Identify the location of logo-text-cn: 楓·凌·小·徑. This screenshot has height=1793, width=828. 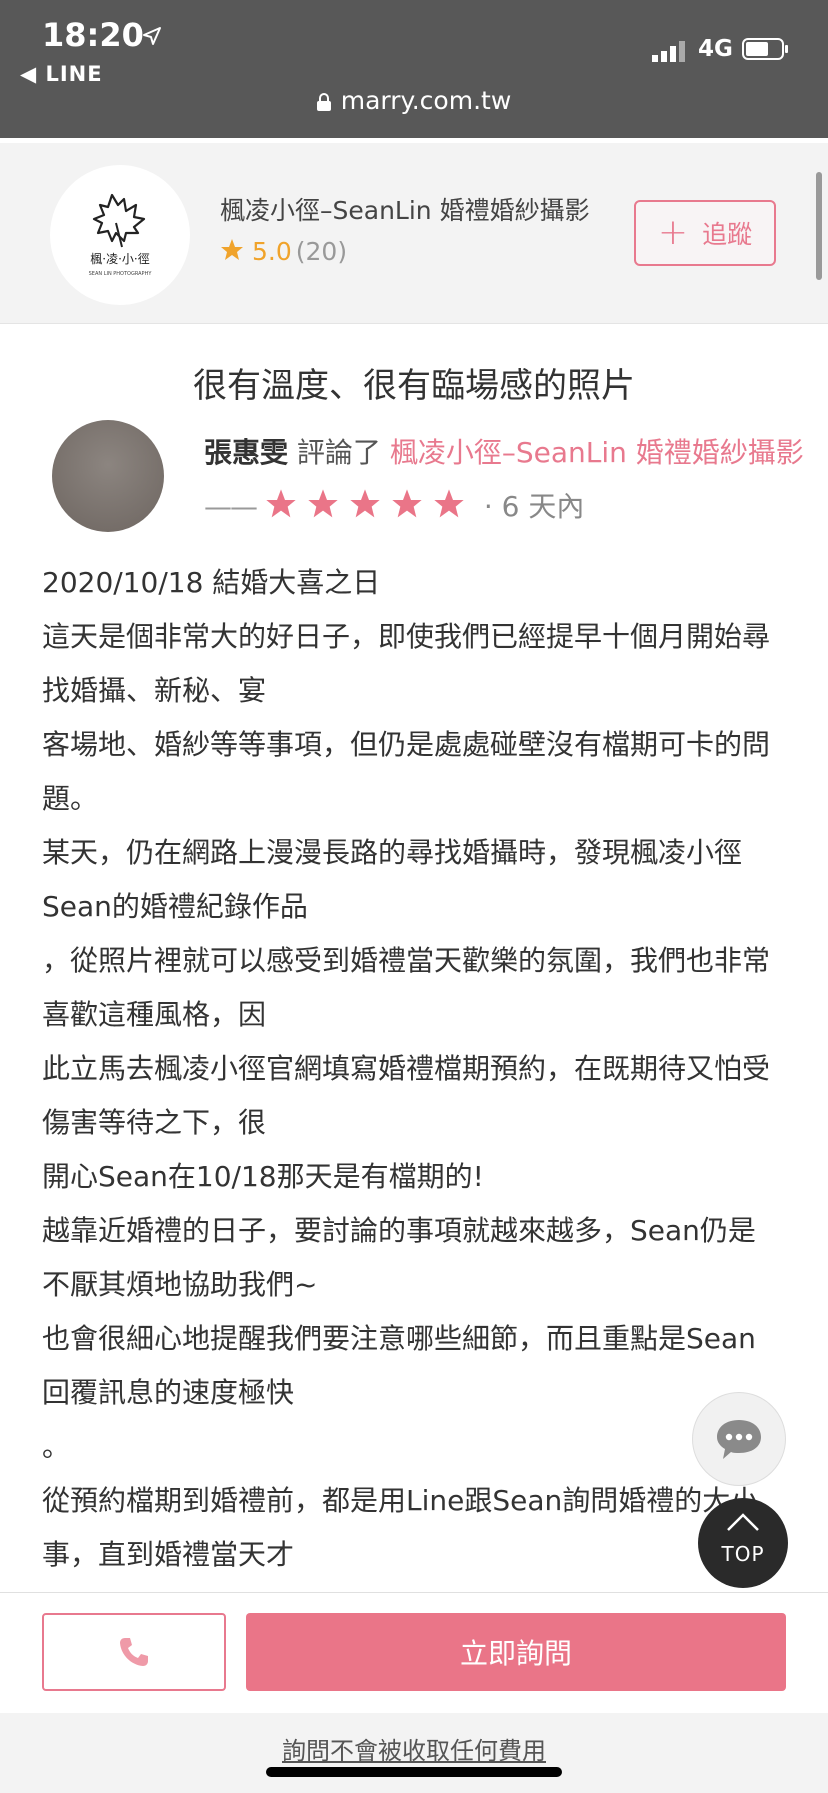
(119, 258).